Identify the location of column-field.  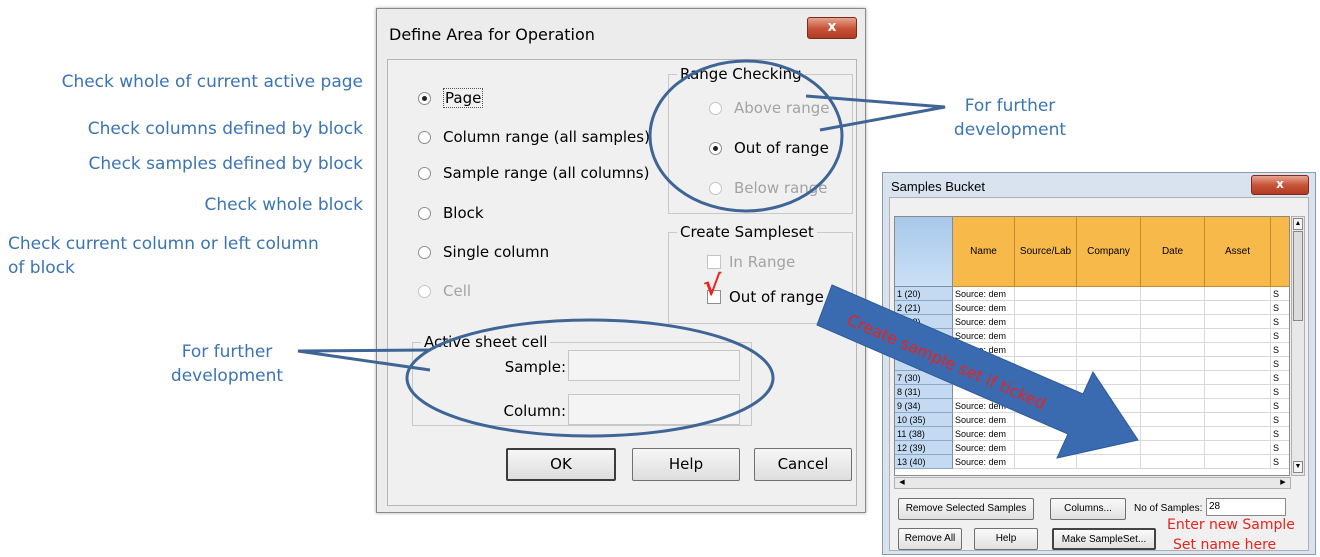
(654, 409).